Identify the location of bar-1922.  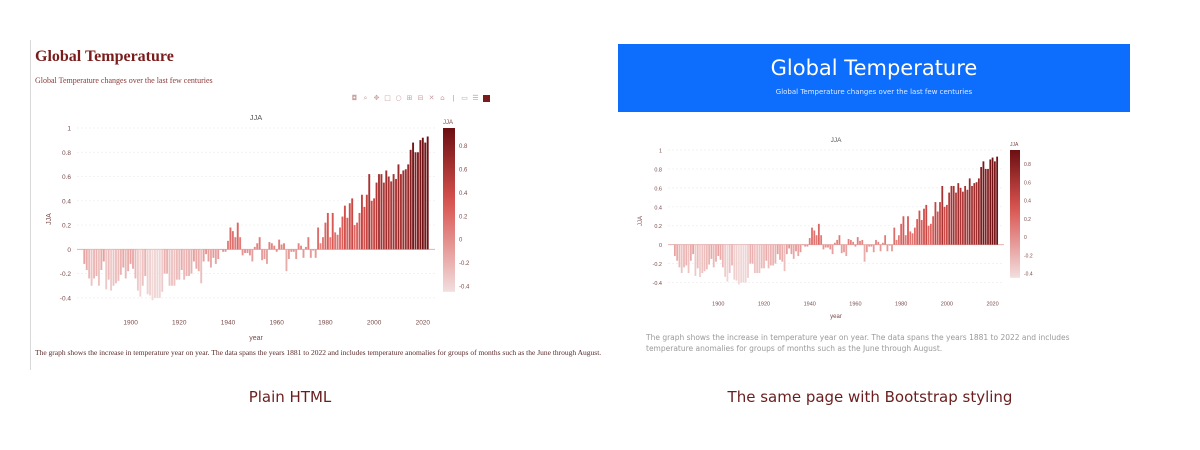
(768, 256).